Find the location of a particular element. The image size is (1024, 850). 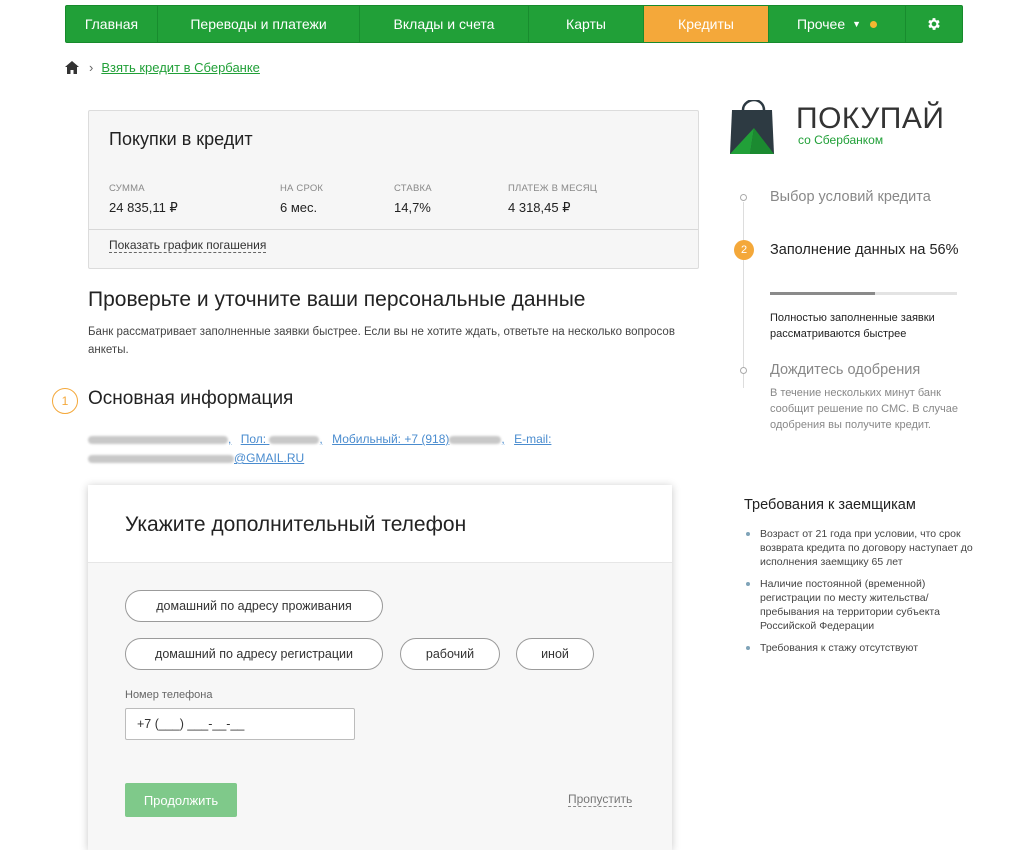

progress-bar is located at coordinates (863, 293).